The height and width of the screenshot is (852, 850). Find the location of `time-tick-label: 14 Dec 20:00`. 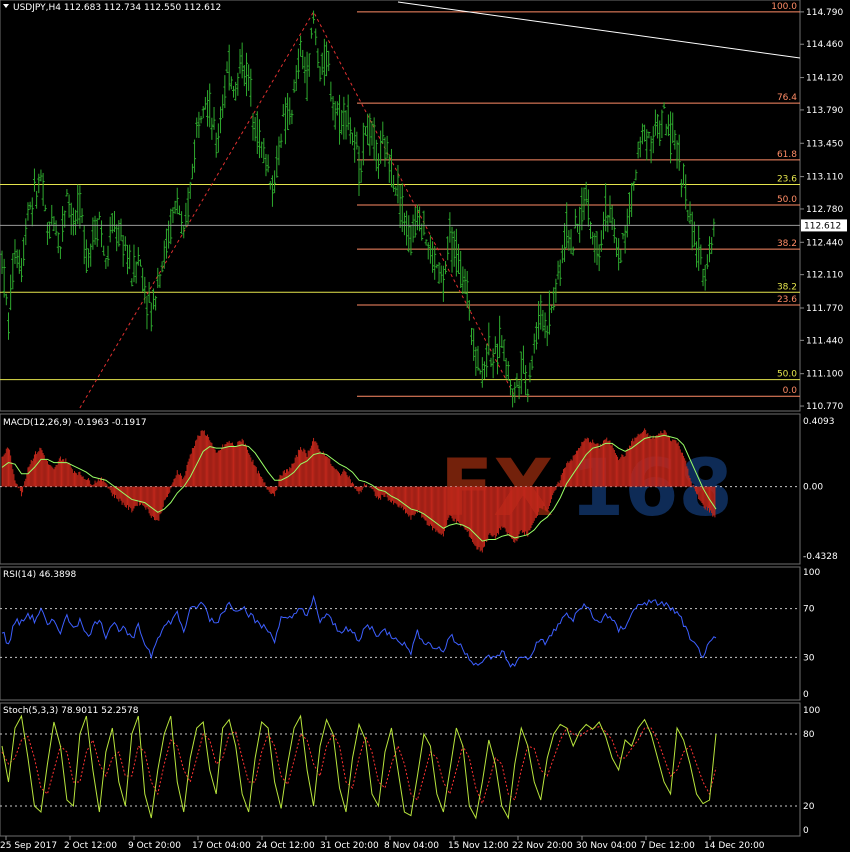

time-tick-label: 14 Dec 20:00 is located at coordinates (734, 846).